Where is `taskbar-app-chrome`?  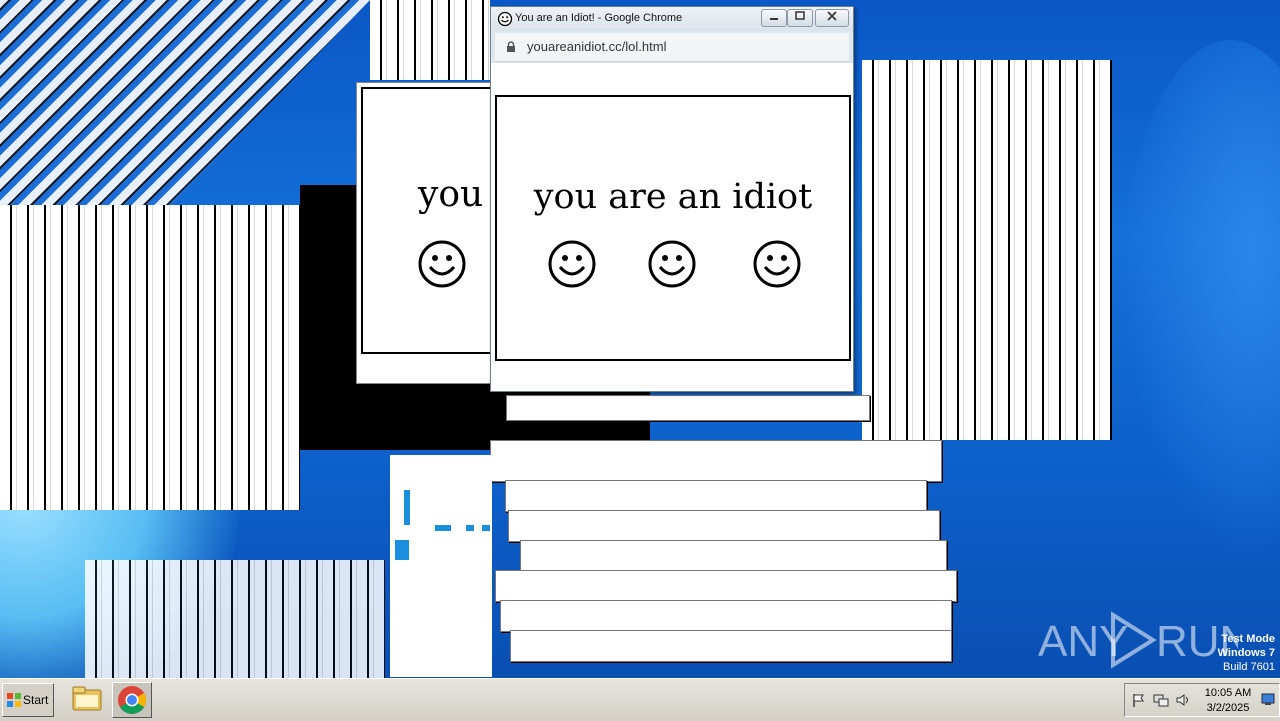
taskbar-app-chrome is located at coordinates (132, 700).